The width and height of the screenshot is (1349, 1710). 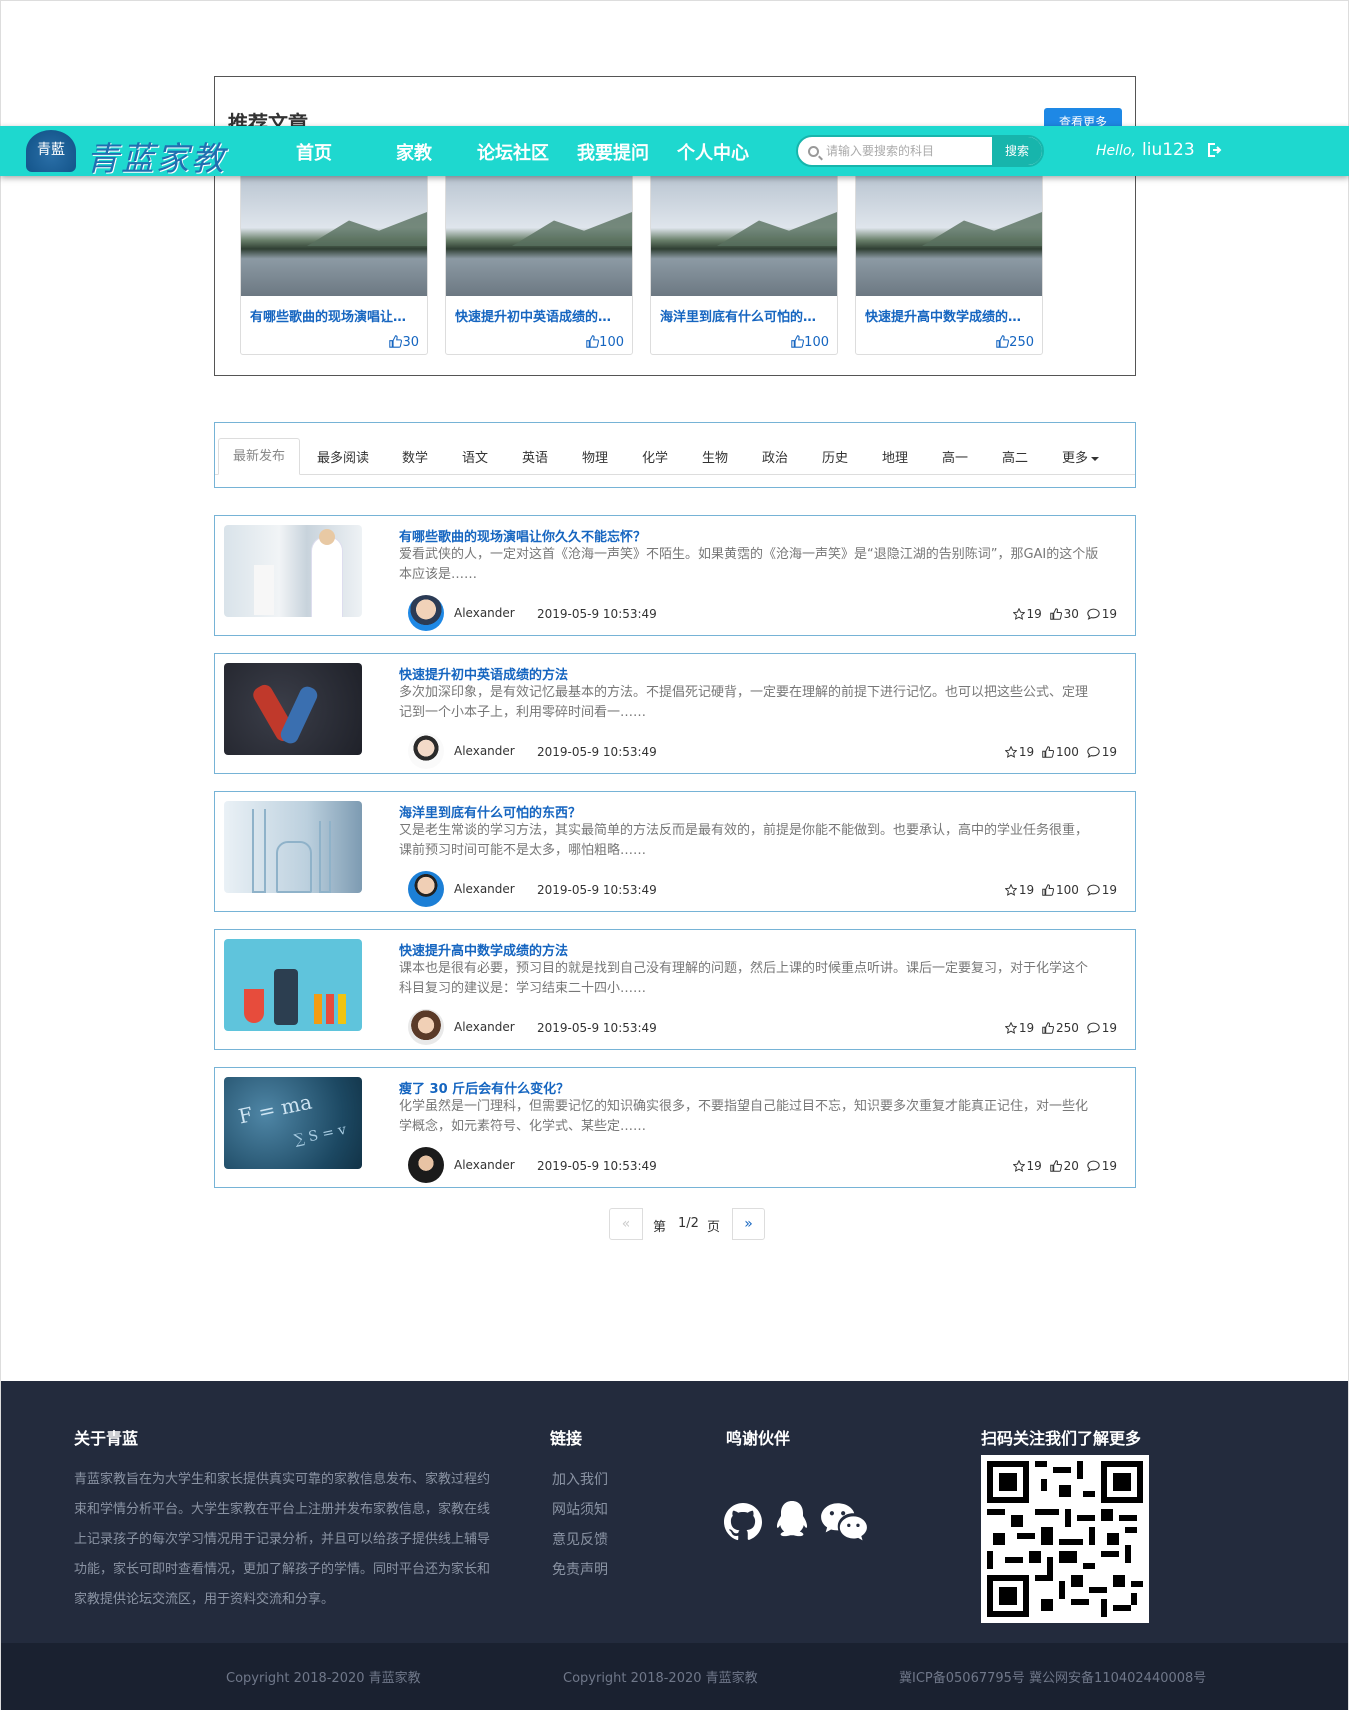 I want to click on partners-title: 鸣谢伙伴, so click(x=758, y=1438).